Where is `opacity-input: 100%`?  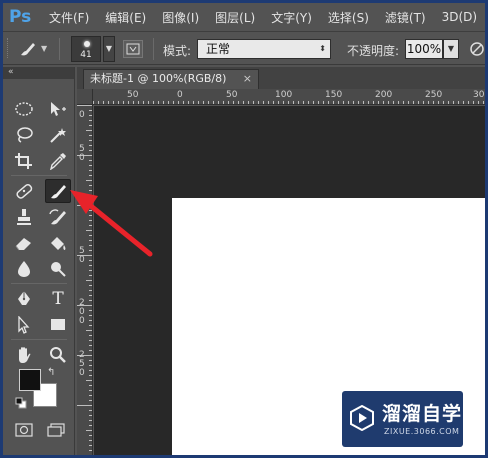
opacity-input: 100% is located at coordinates (424, 49).